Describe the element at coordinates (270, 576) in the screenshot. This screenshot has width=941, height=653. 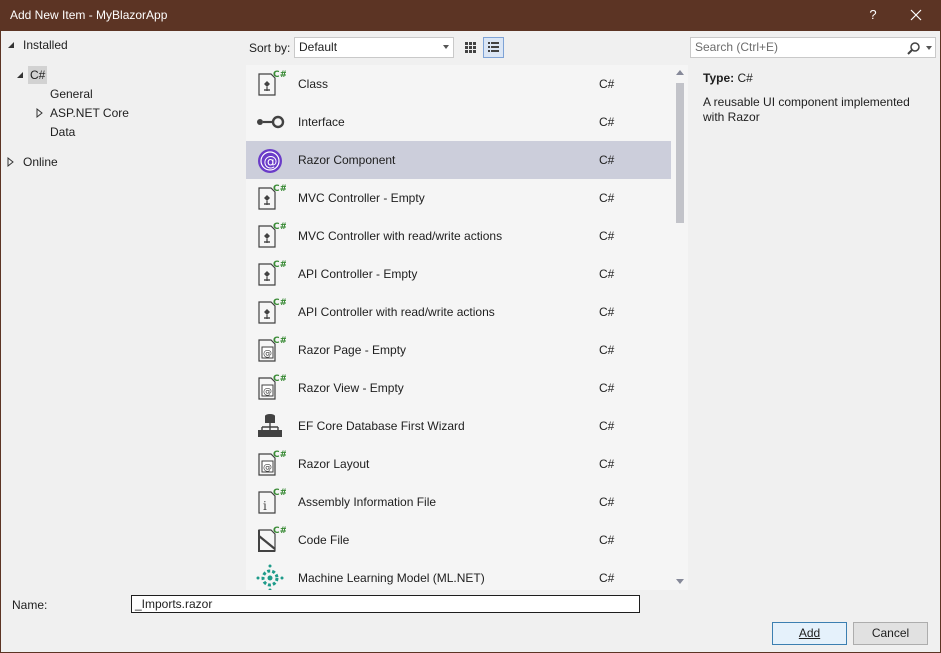
I see `ml-icon` at that location.